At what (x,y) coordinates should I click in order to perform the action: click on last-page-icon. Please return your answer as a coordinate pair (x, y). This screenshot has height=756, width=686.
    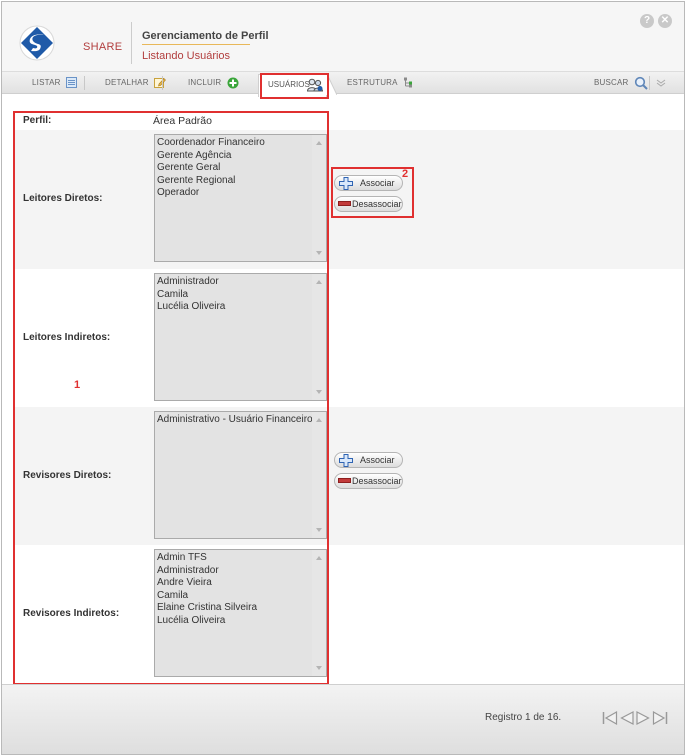
    Looking at the image, I should click on (660, 718).